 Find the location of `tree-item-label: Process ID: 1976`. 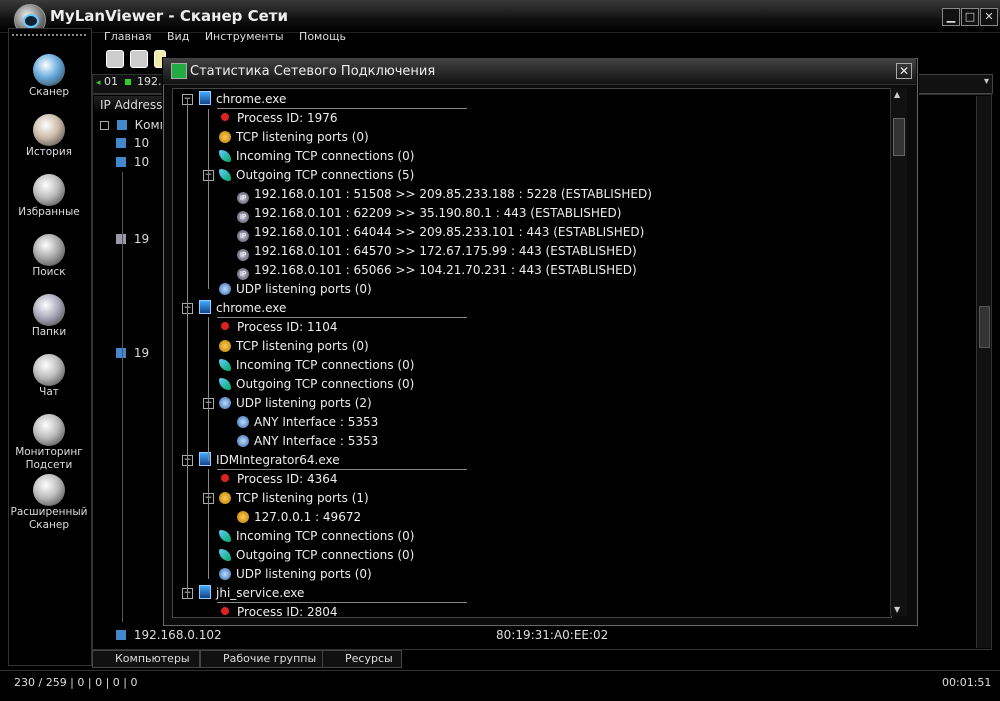

tree-item-label: Process ID: 1976 is located at coordinates (287, 118).